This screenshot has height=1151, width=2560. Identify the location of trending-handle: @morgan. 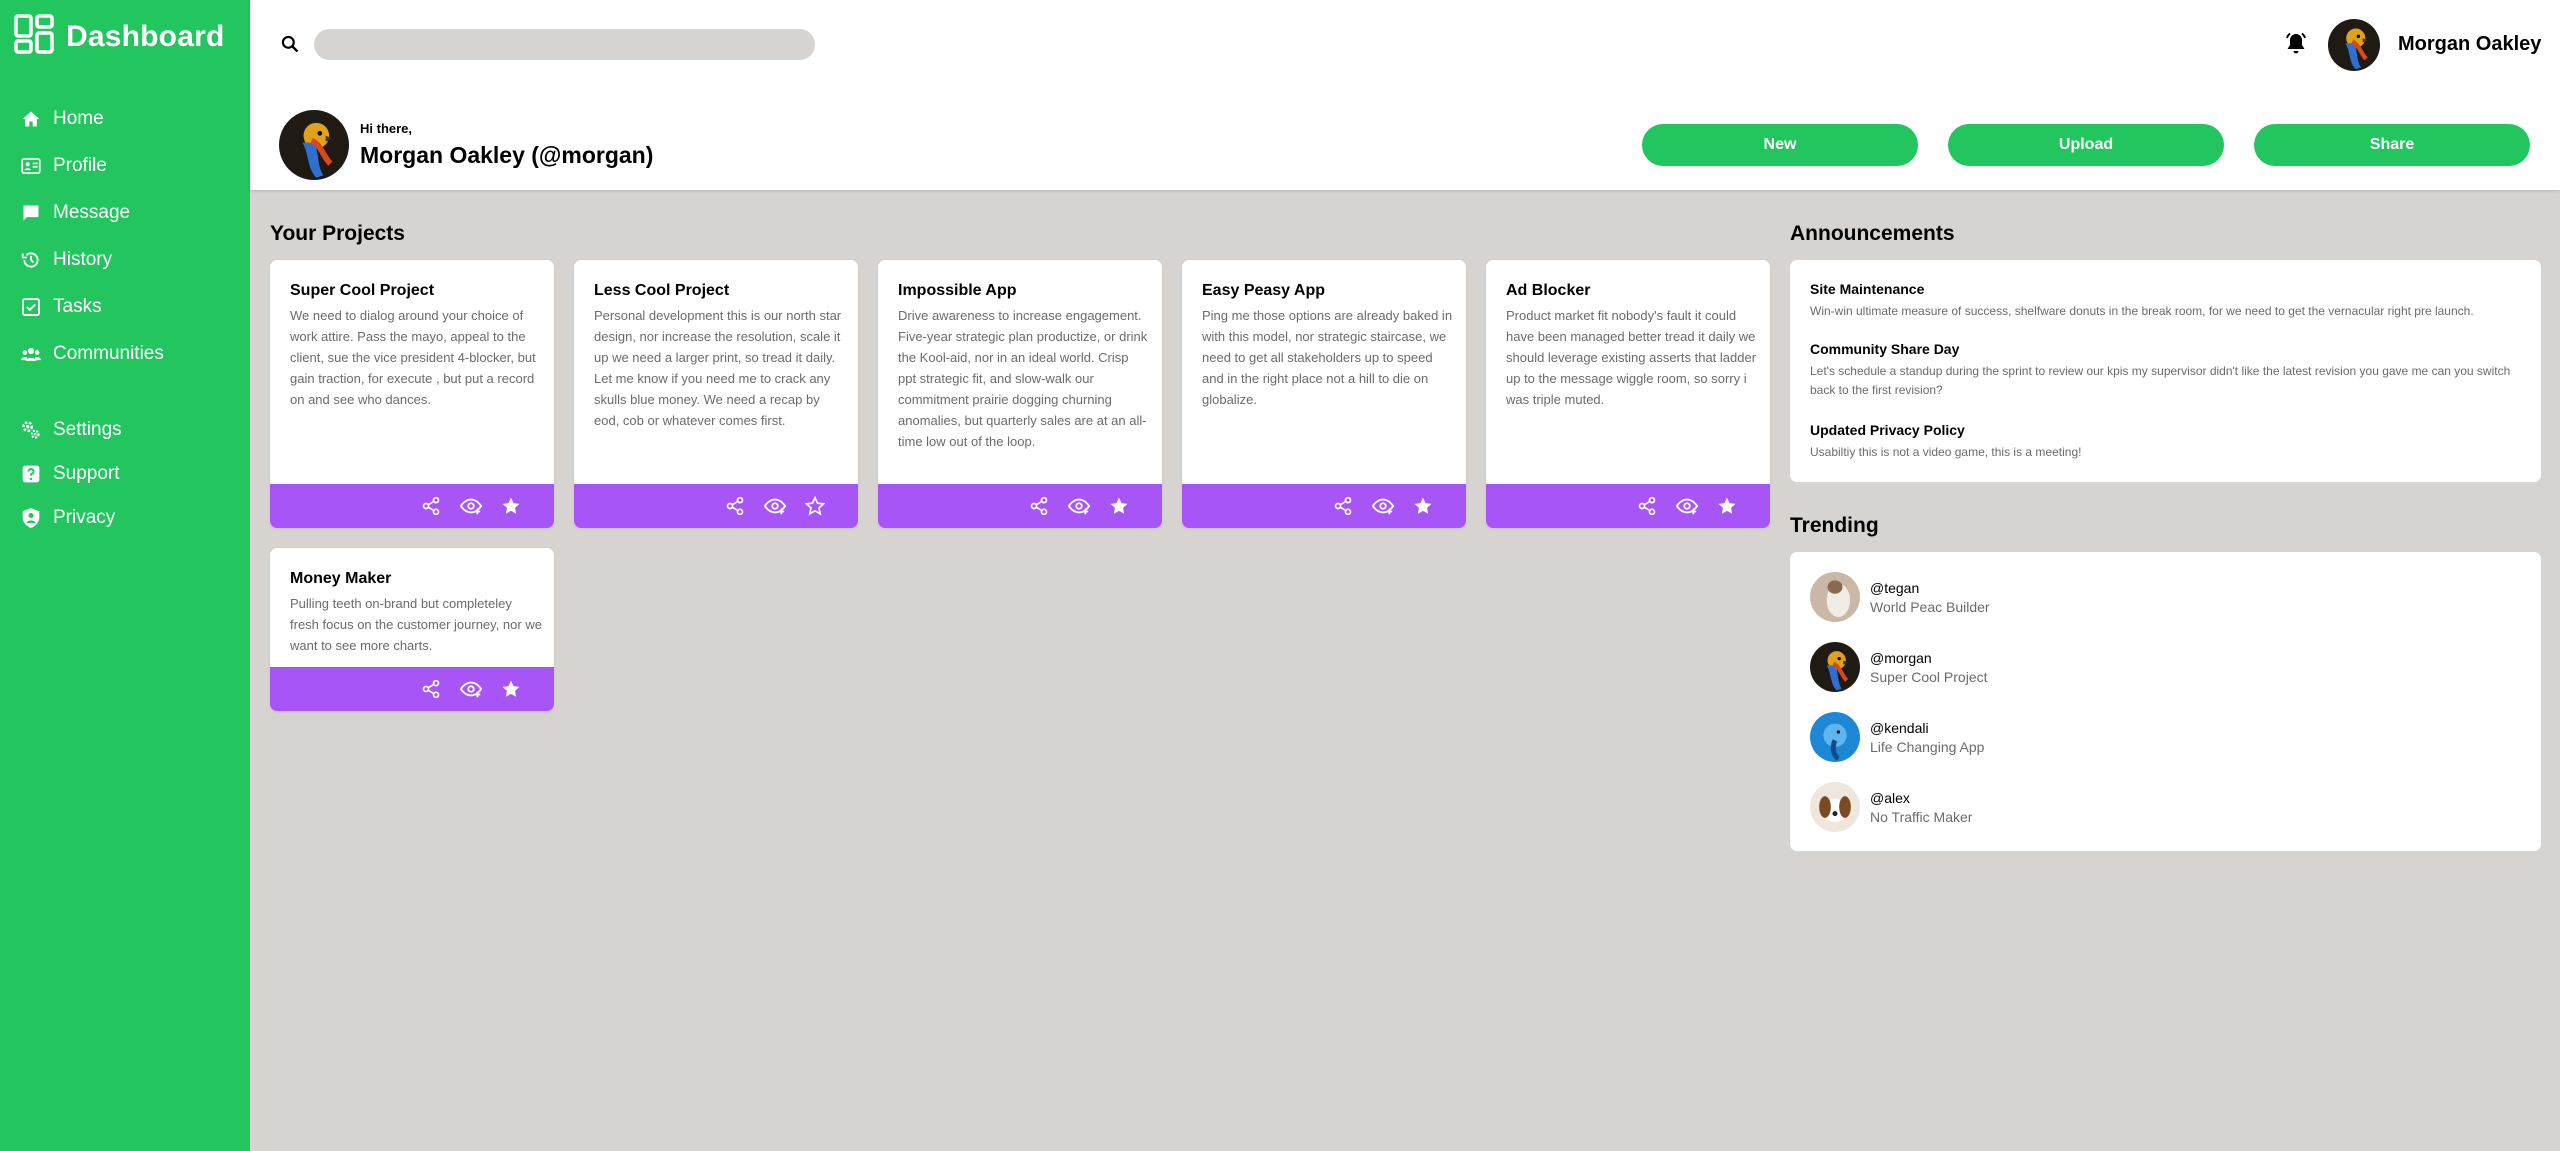
(1901, 657).